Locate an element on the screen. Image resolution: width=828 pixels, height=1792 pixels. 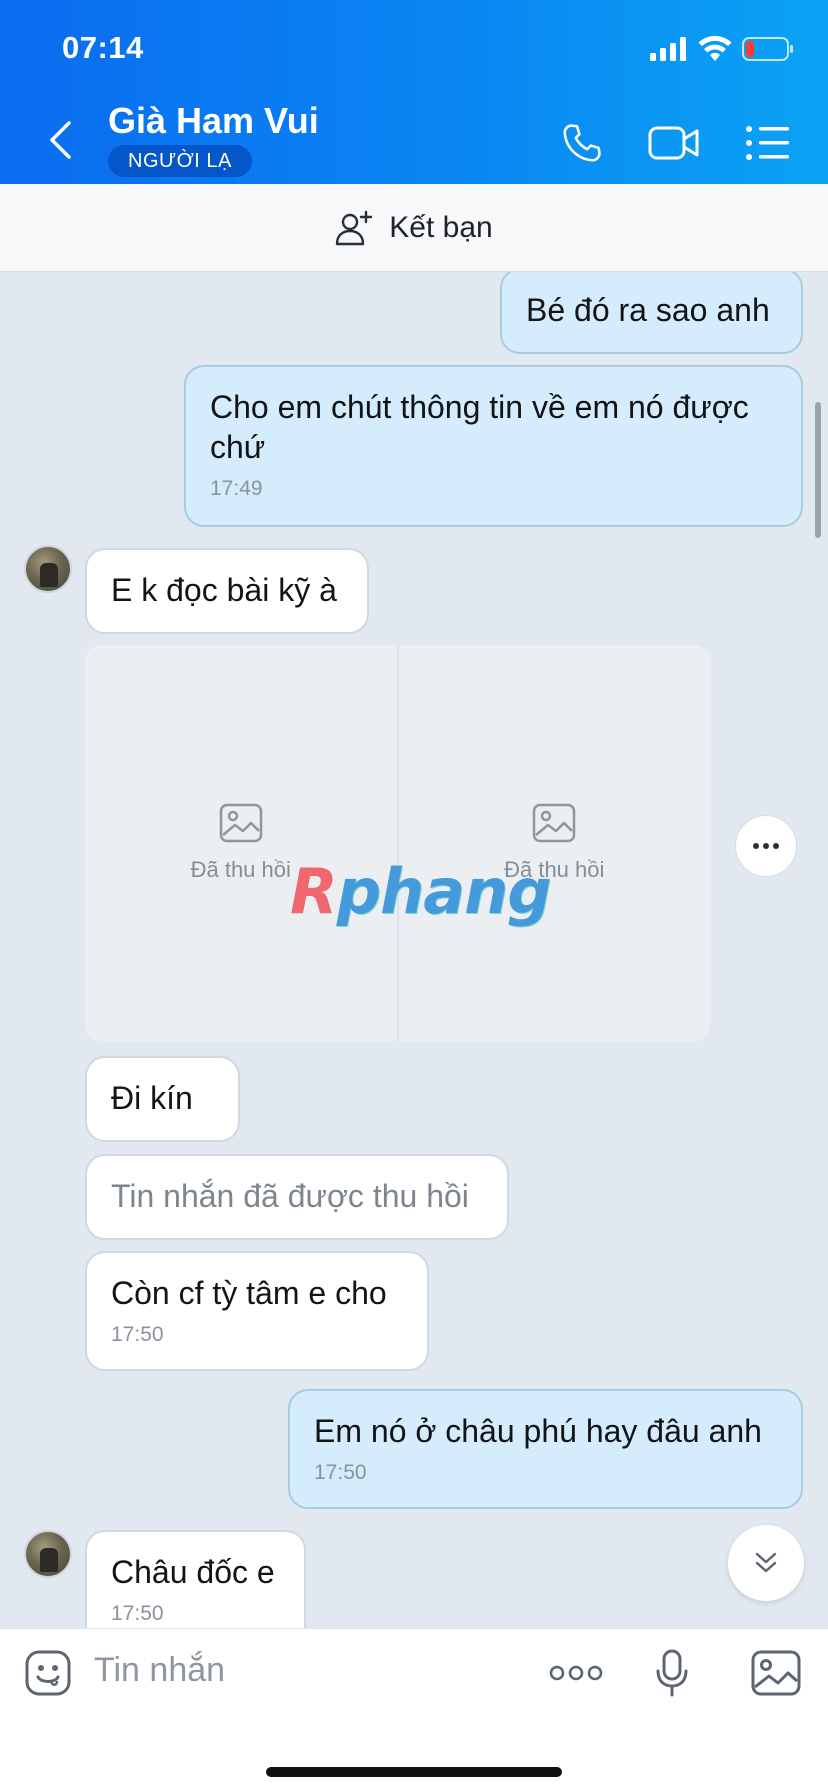
message-bubble-in: E k đọc bài kỹ à is located at coordinates (227, 591).